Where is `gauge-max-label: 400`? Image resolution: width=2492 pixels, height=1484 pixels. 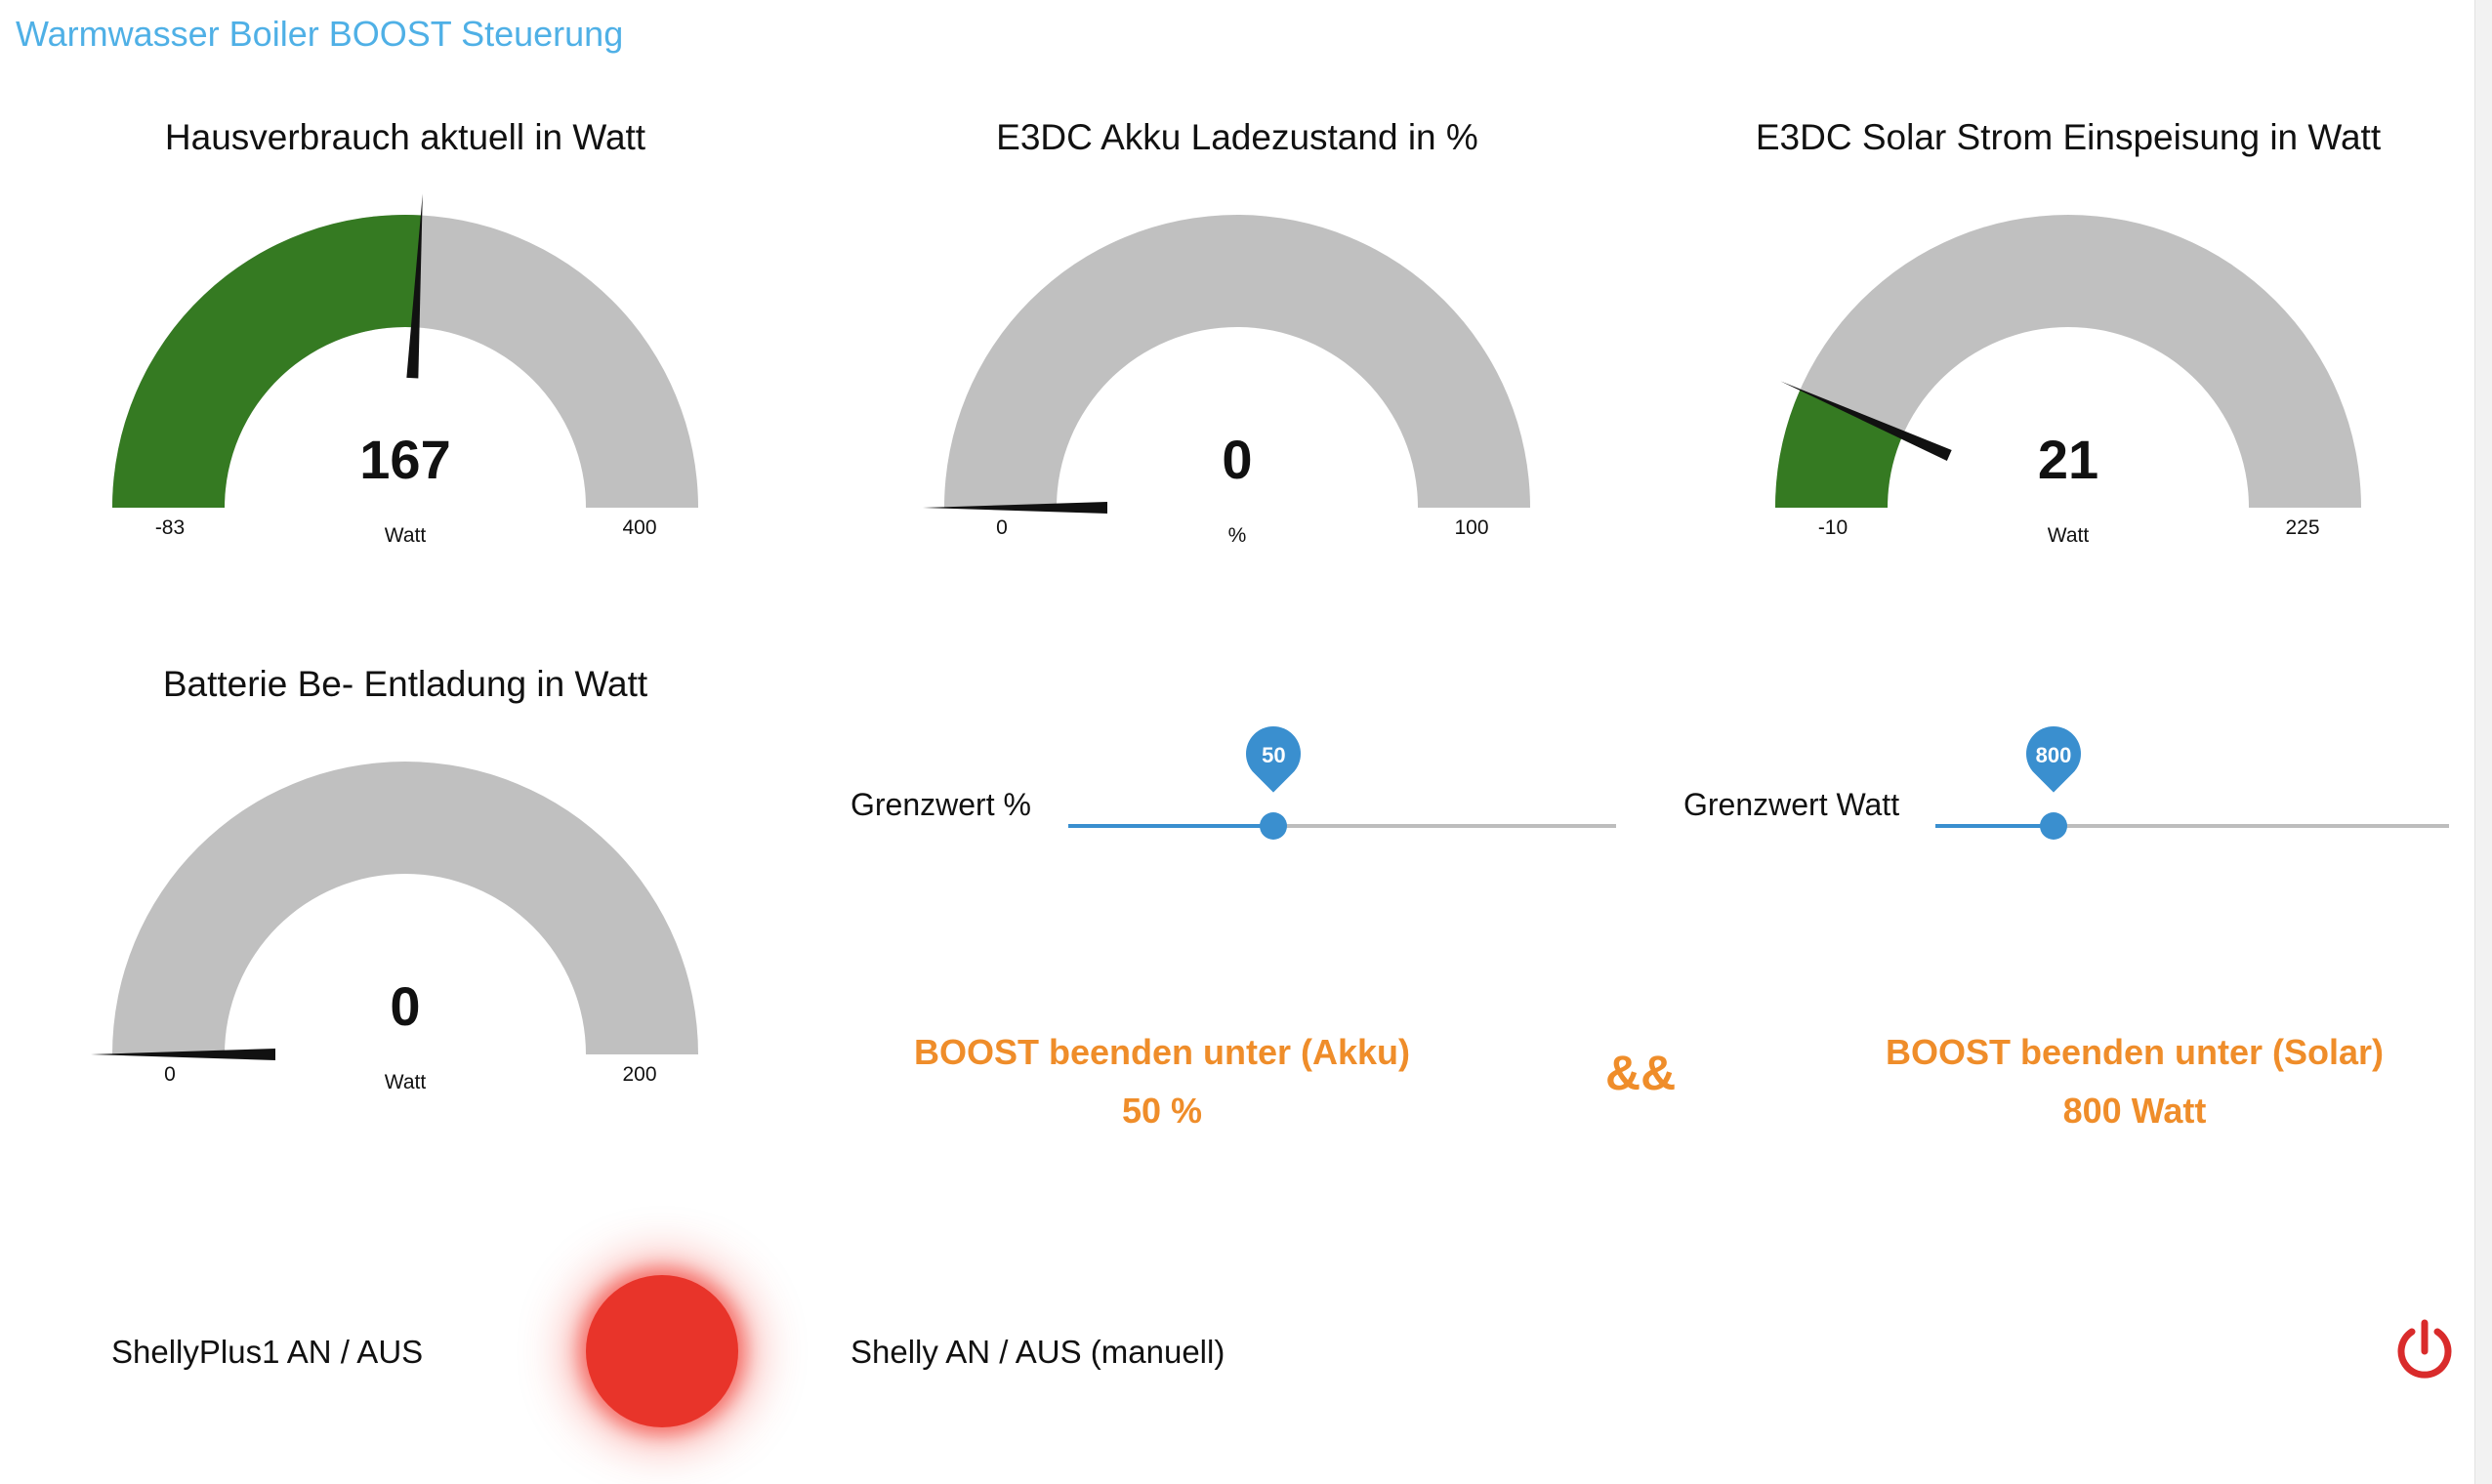
gauge-max-label: 400 is located at coordinates (639, 528).